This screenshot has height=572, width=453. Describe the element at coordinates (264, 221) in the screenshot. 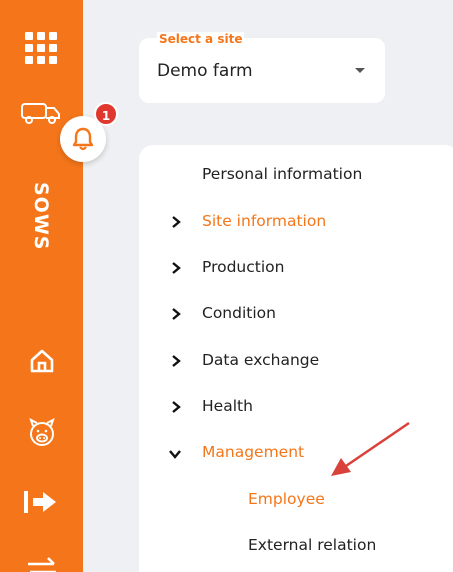

I see `menu-item-site-information: Site information` at that location.